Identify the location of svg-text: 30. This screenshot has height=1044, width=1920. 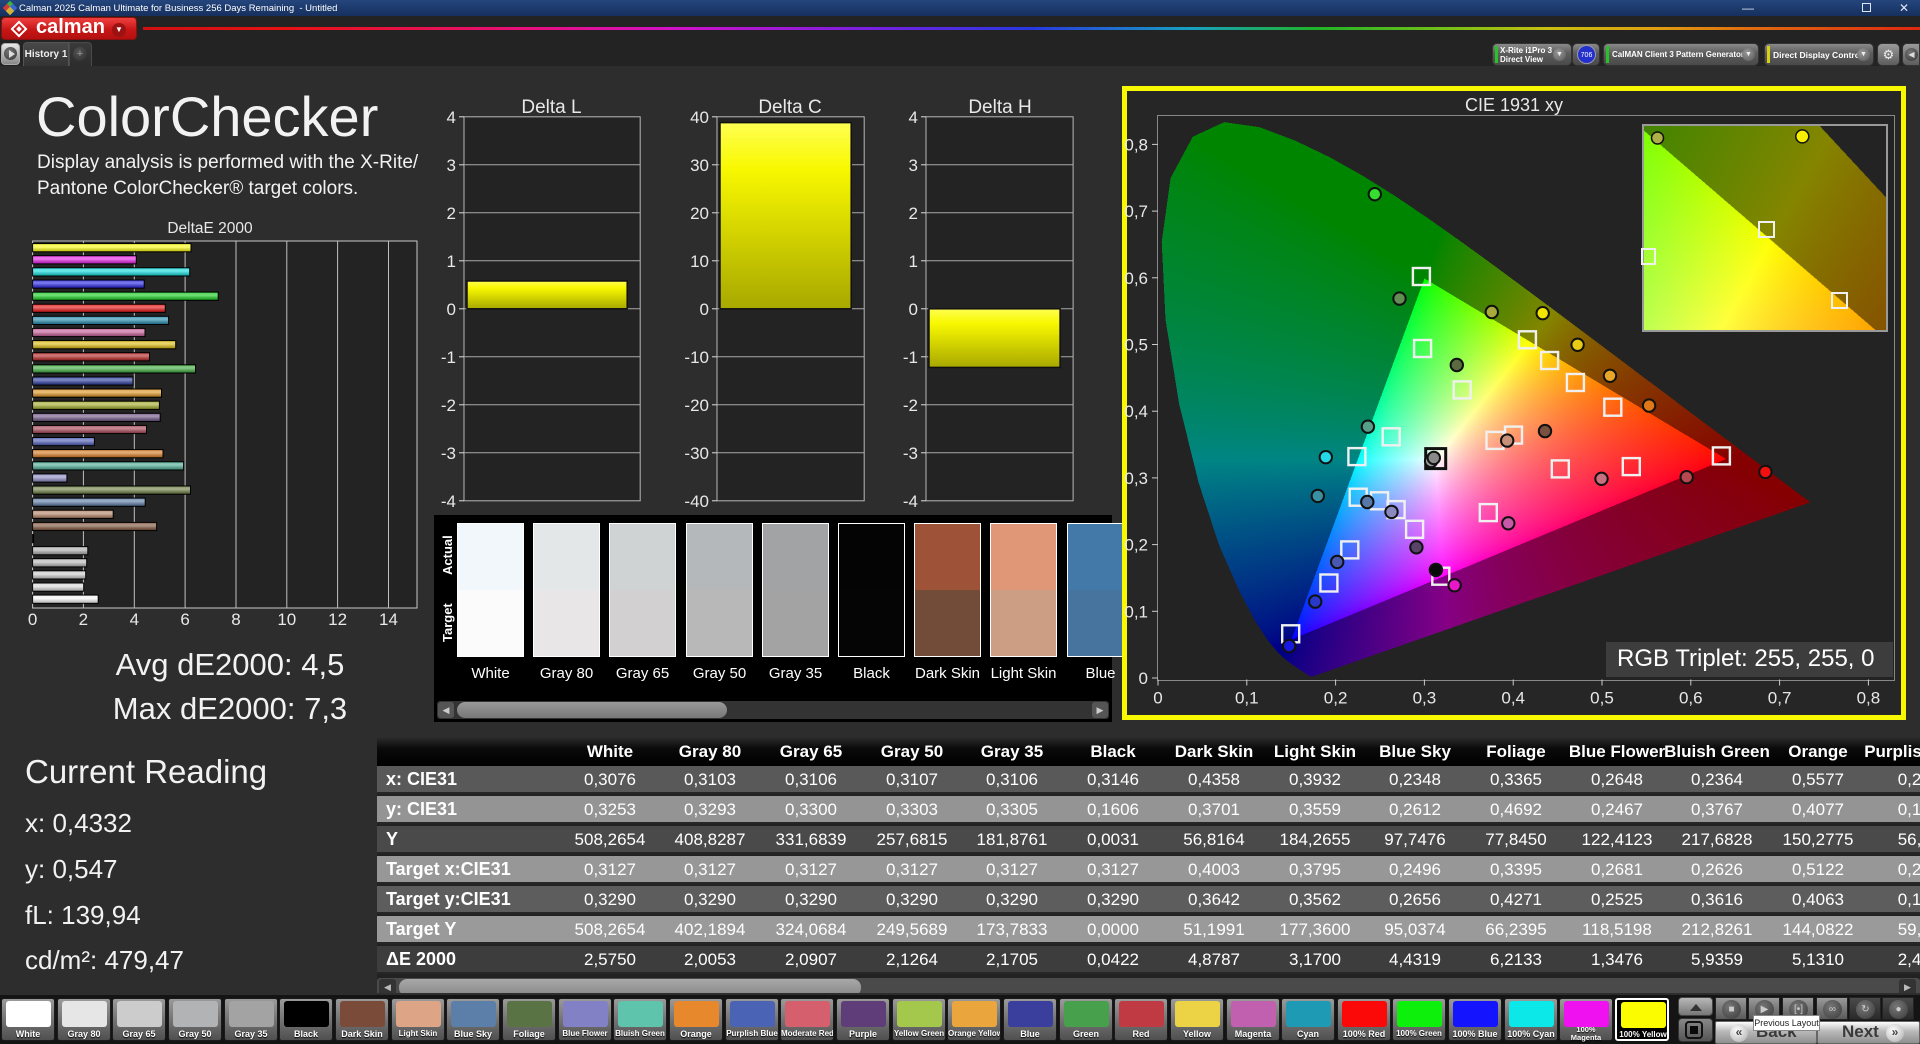
(699, 165).